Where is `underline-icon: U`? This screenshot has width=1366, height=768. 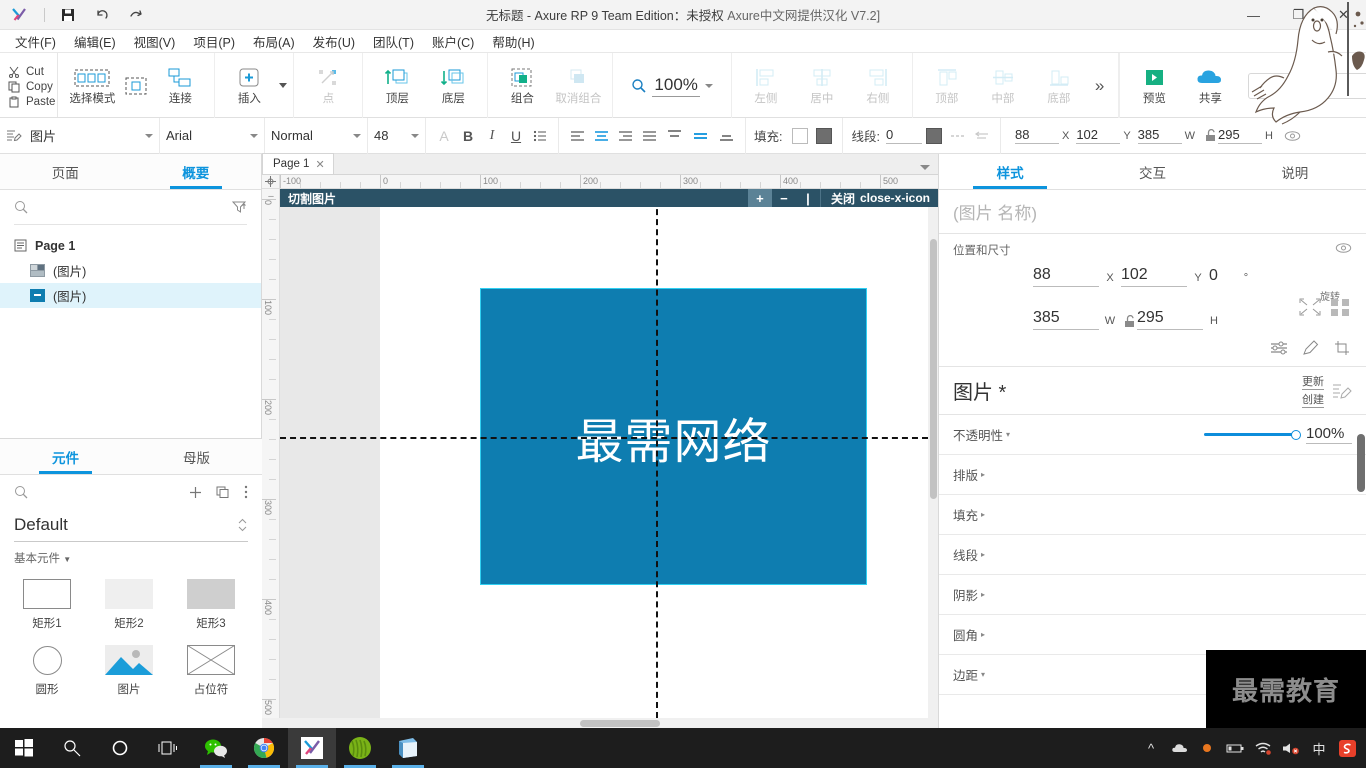
underline-icon: U is located at coordinates (516, 136).